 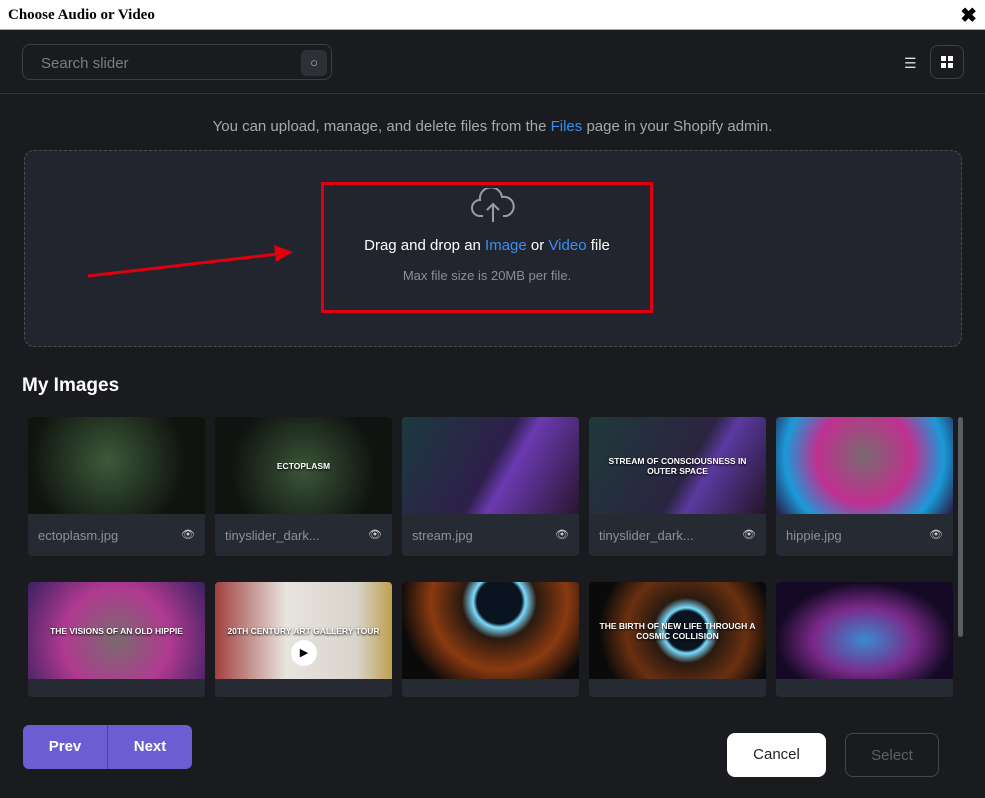 I want to click on scrollbar, so click(x=960, y=527).